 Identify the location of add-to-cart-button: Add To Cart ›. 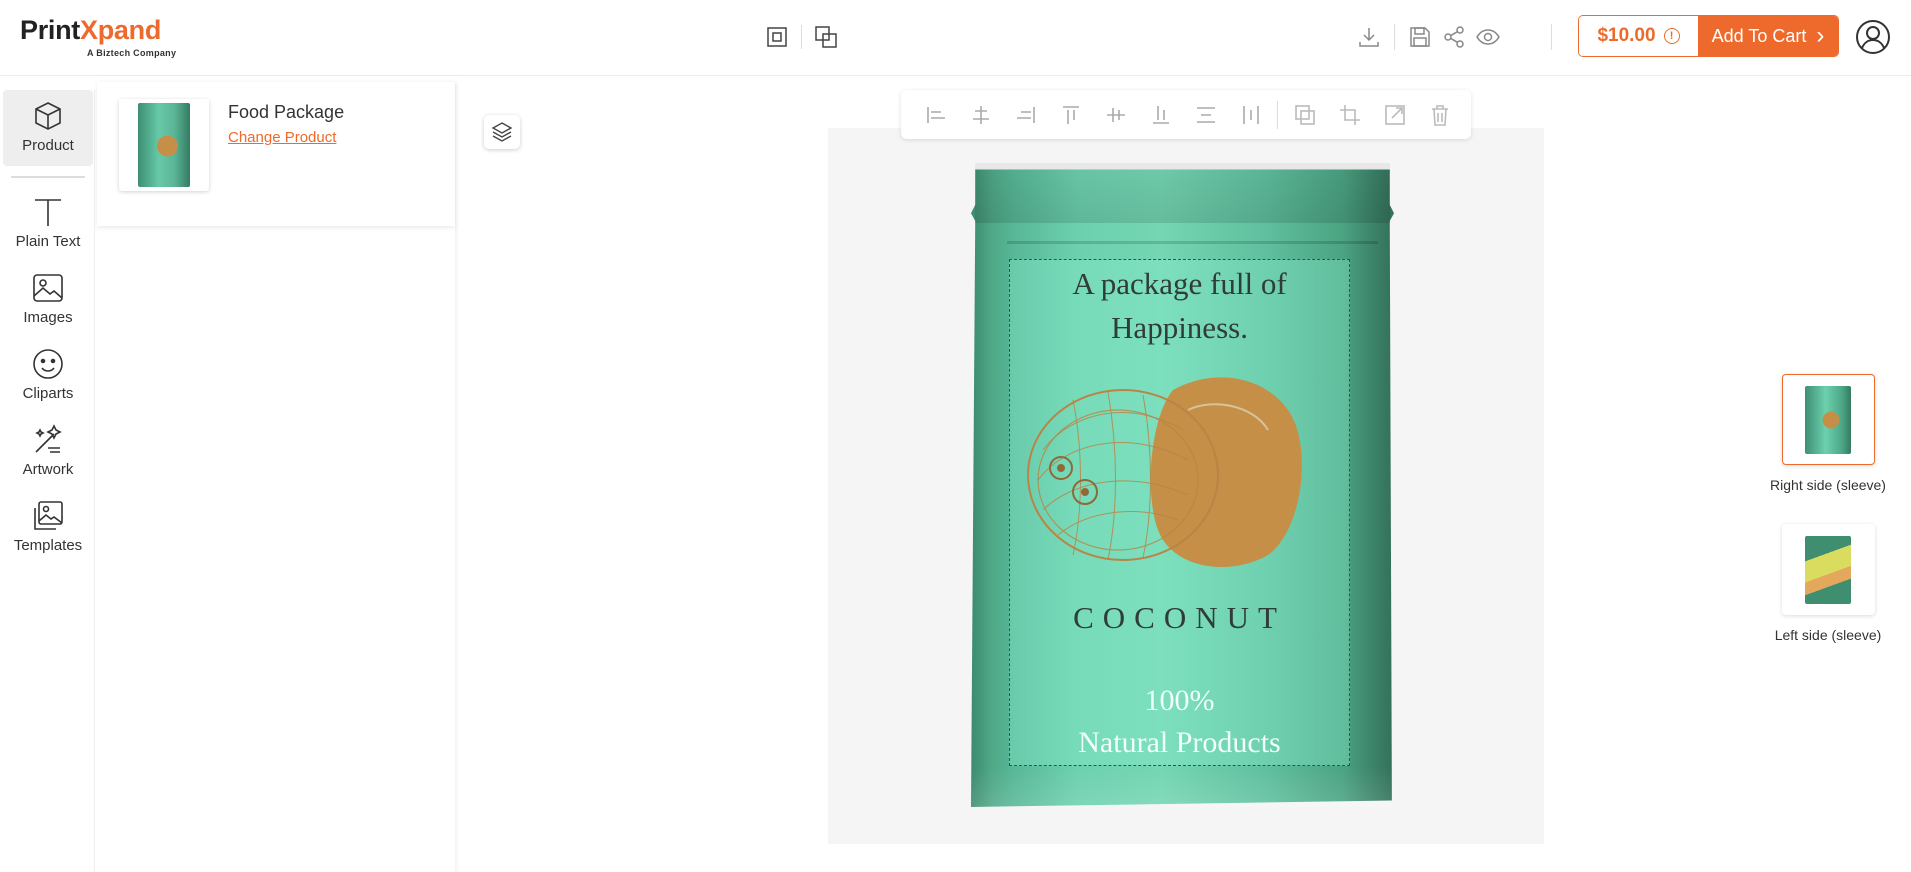
(1768, 36).